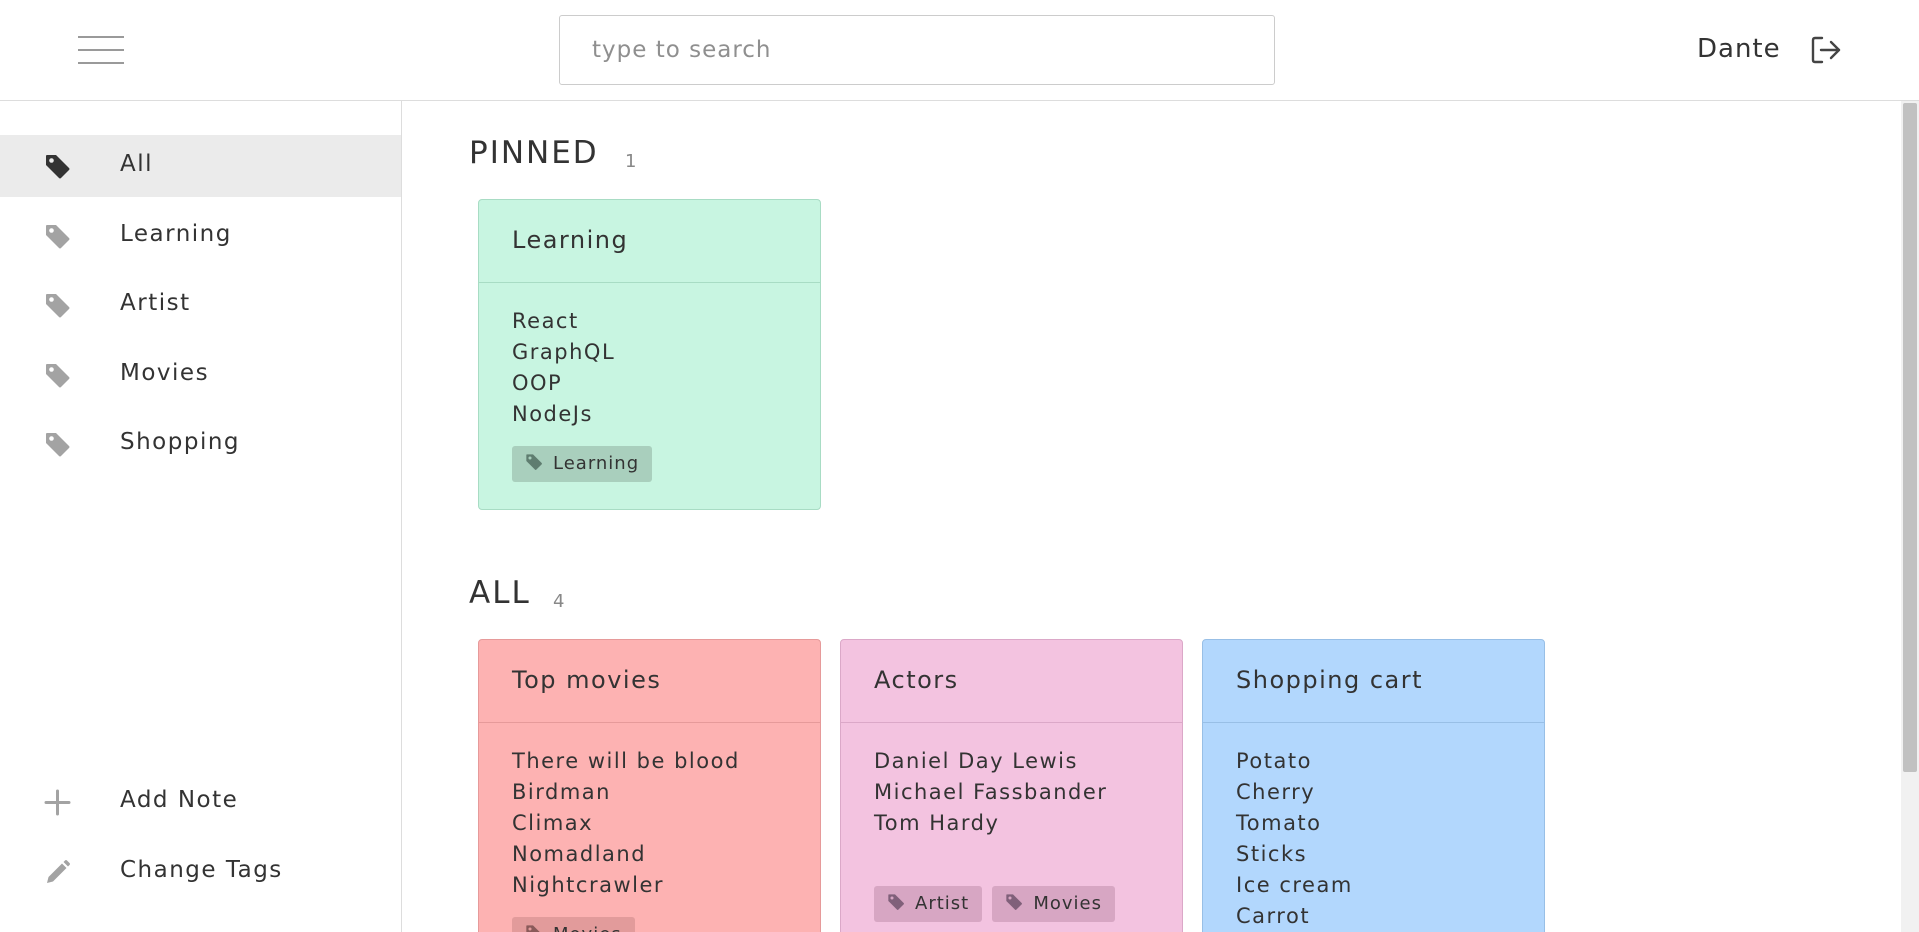  Describe the element at coordinates (553, 823) in the screenshot. I see `note-line: Climax` at that location.